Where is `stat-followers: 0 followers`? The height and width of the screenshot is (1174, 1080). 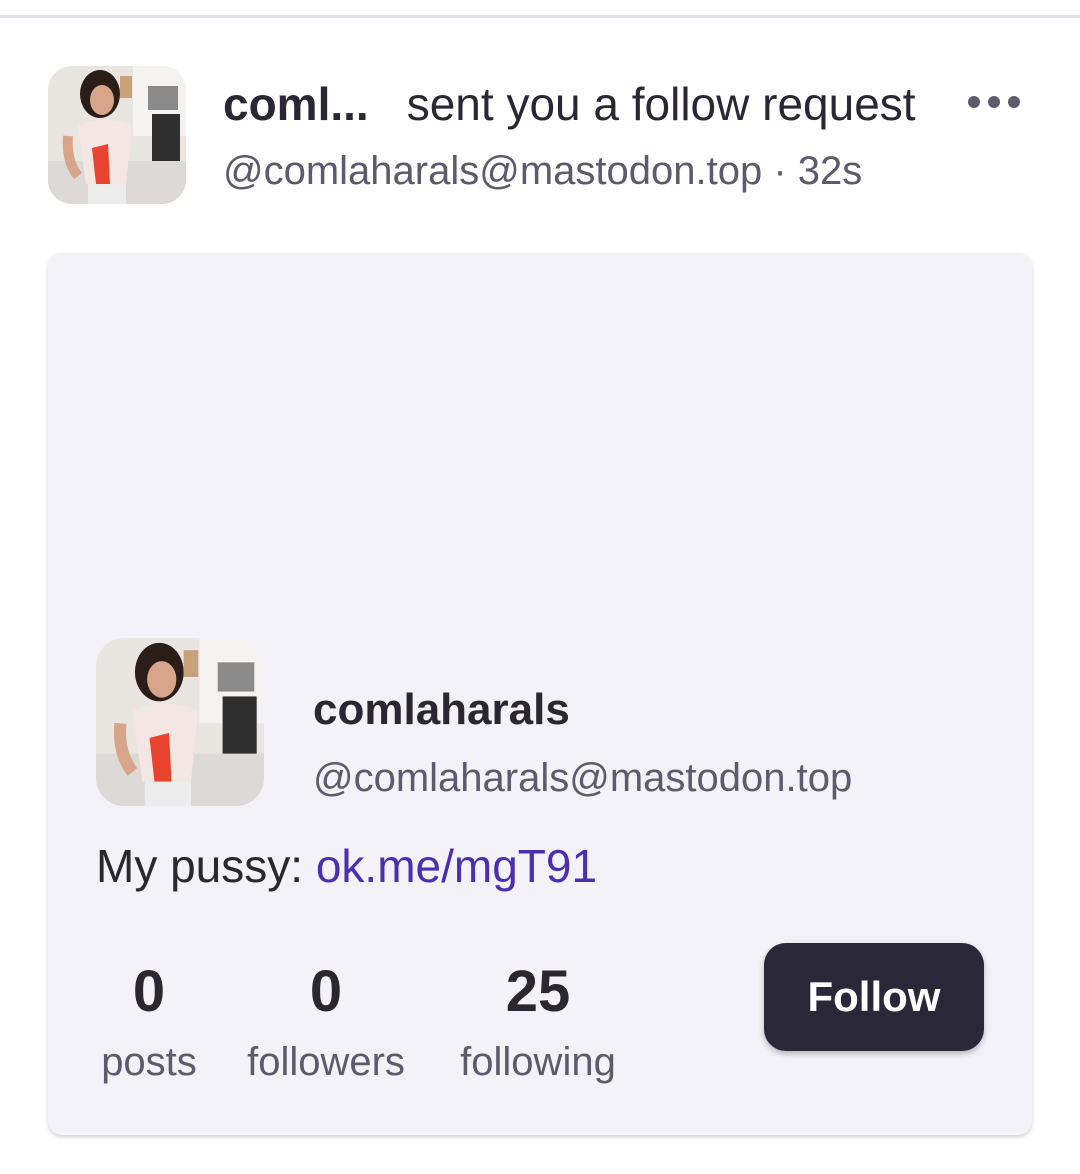 stat-followers: 0 followers is located at coordinates (326, 1023).